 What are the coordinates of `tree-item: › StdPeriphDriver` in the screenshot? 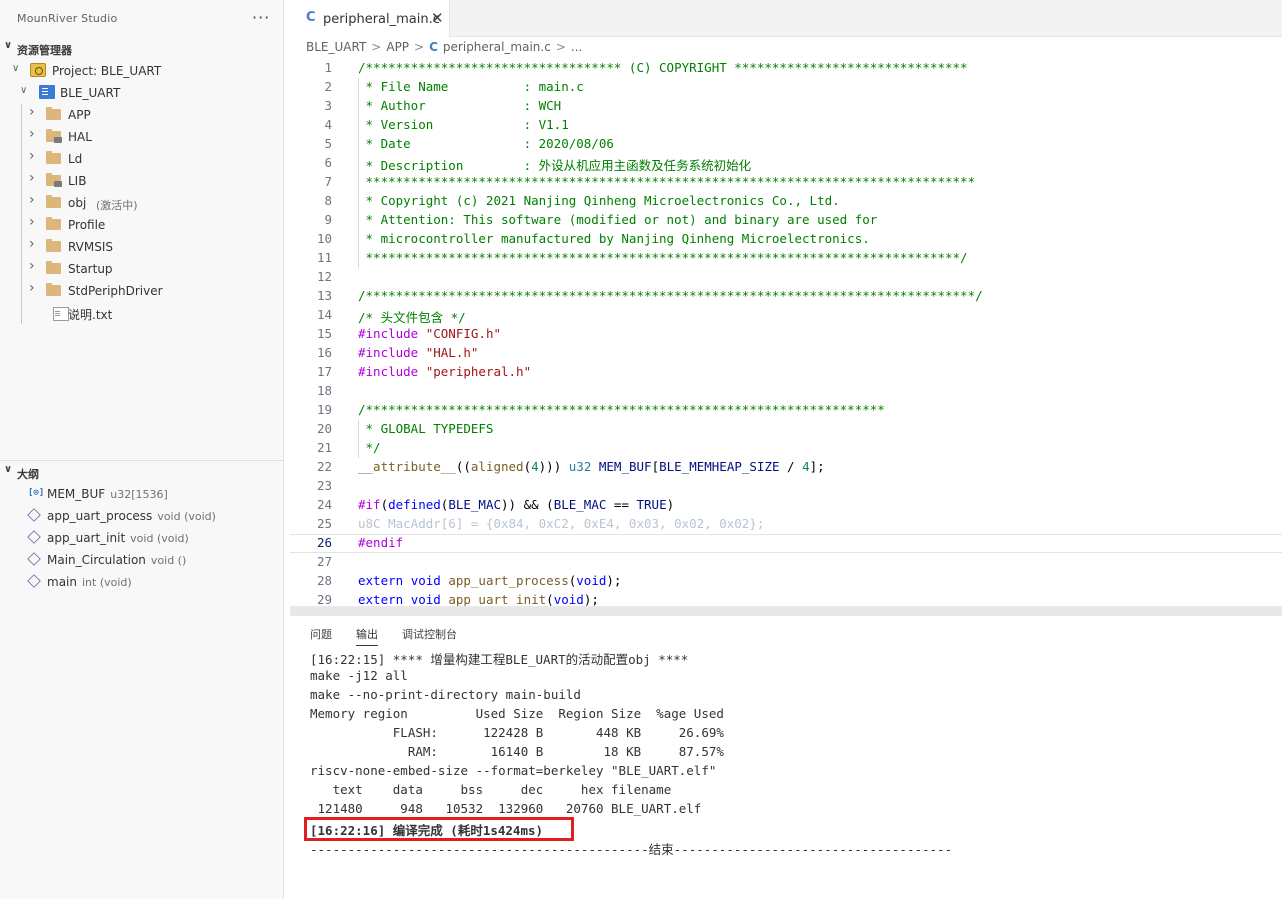 It's located at (142, 291).